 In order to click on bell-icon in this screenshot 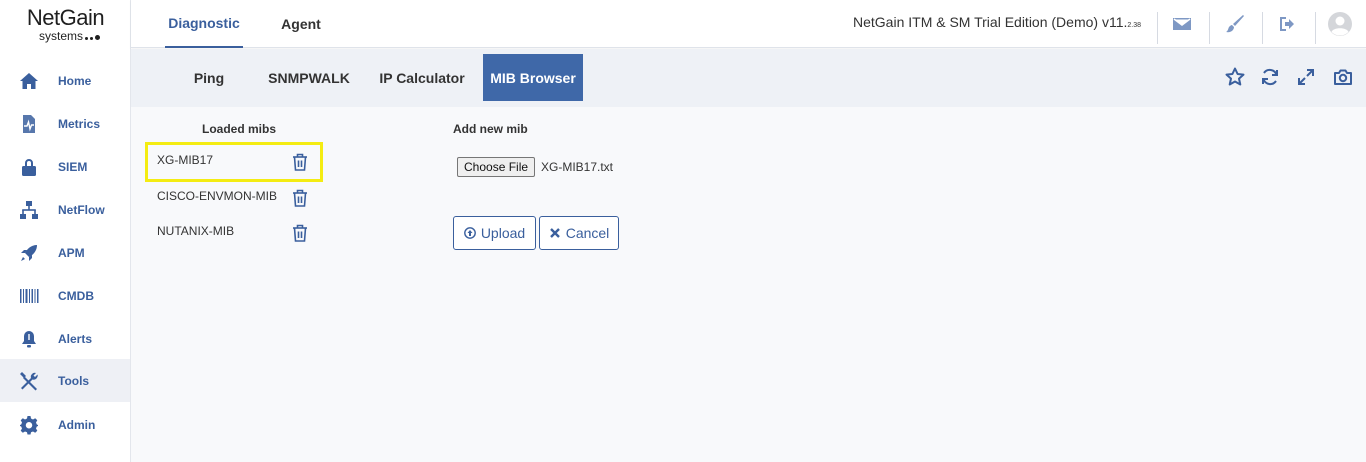, I will do `click(29, 339)`.